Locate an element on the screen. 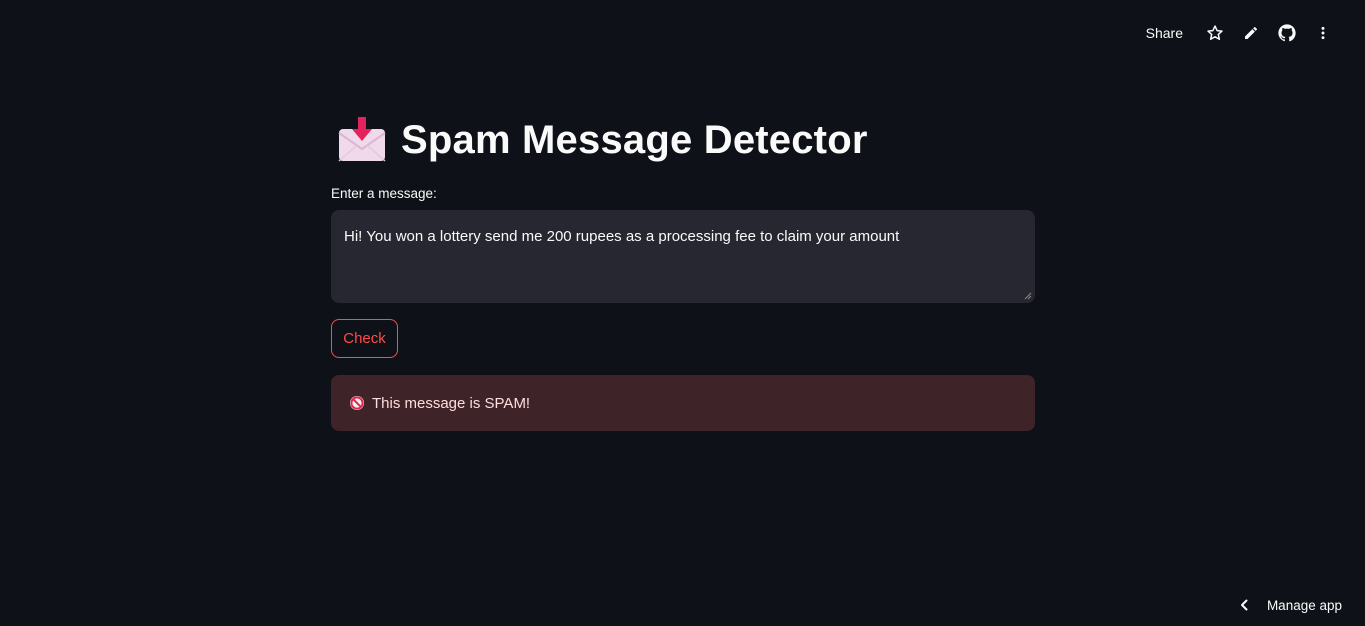 The height and width of the screenshot is (626, 1365). spam-result-alert: This message is SPAM! is located at coordinates (683, 403).